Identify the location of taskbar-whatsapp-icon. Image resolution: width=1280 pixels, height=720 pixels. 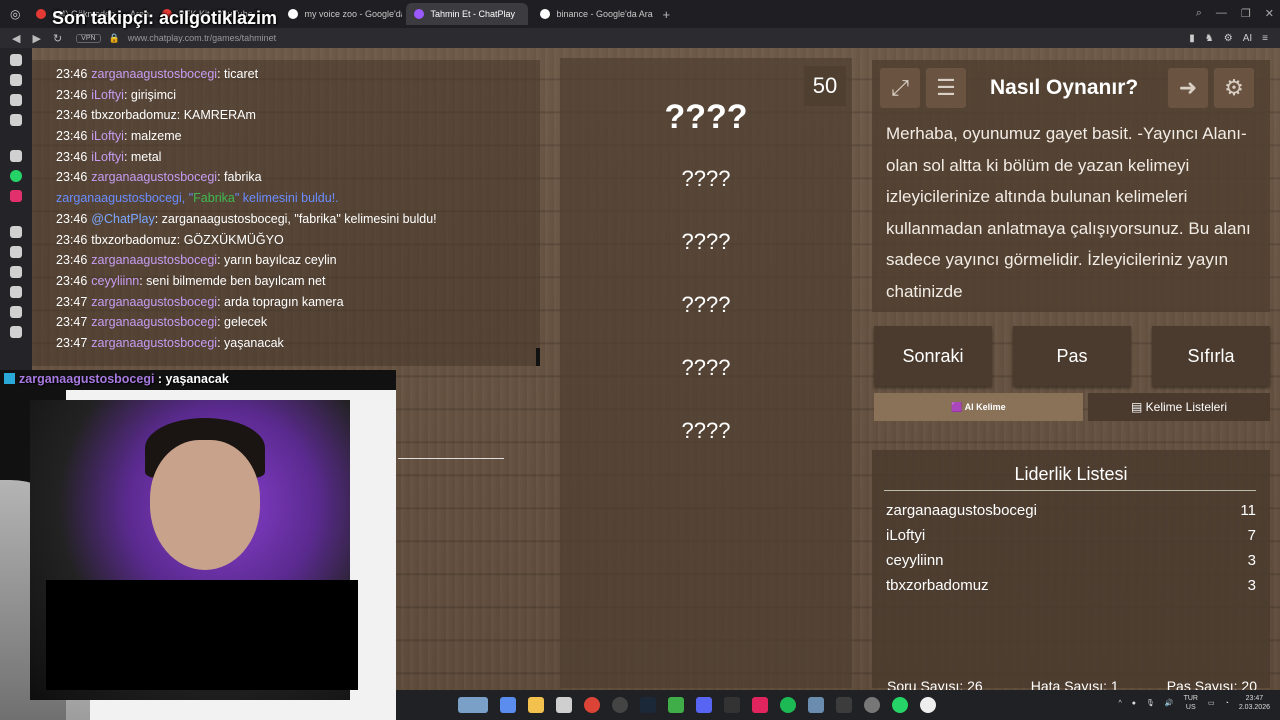
(900, 705).